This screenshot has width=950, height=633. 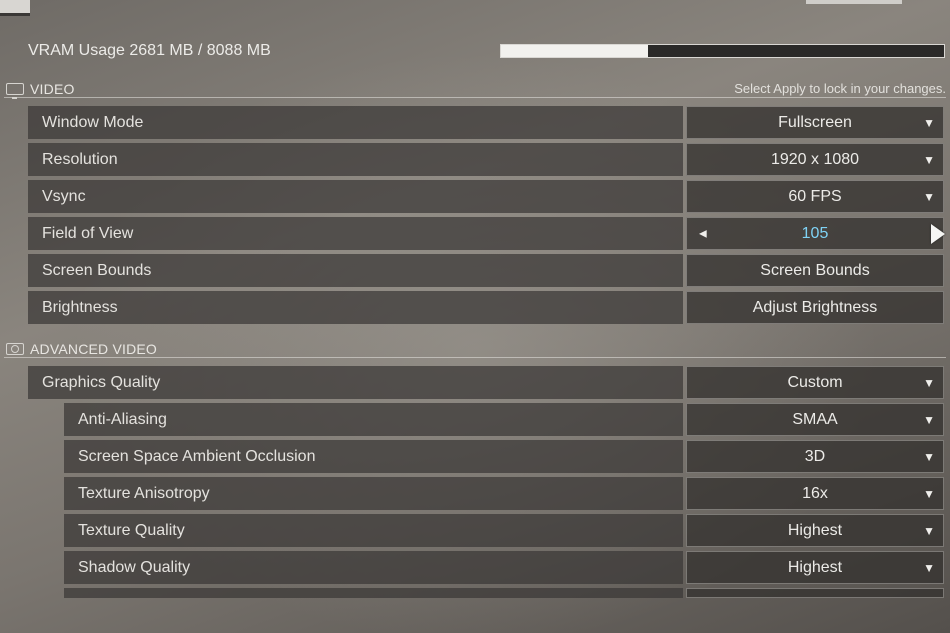 I want to click on texture-anisotropy-dropdown: 16x ▼, so click(x=815, y=493).